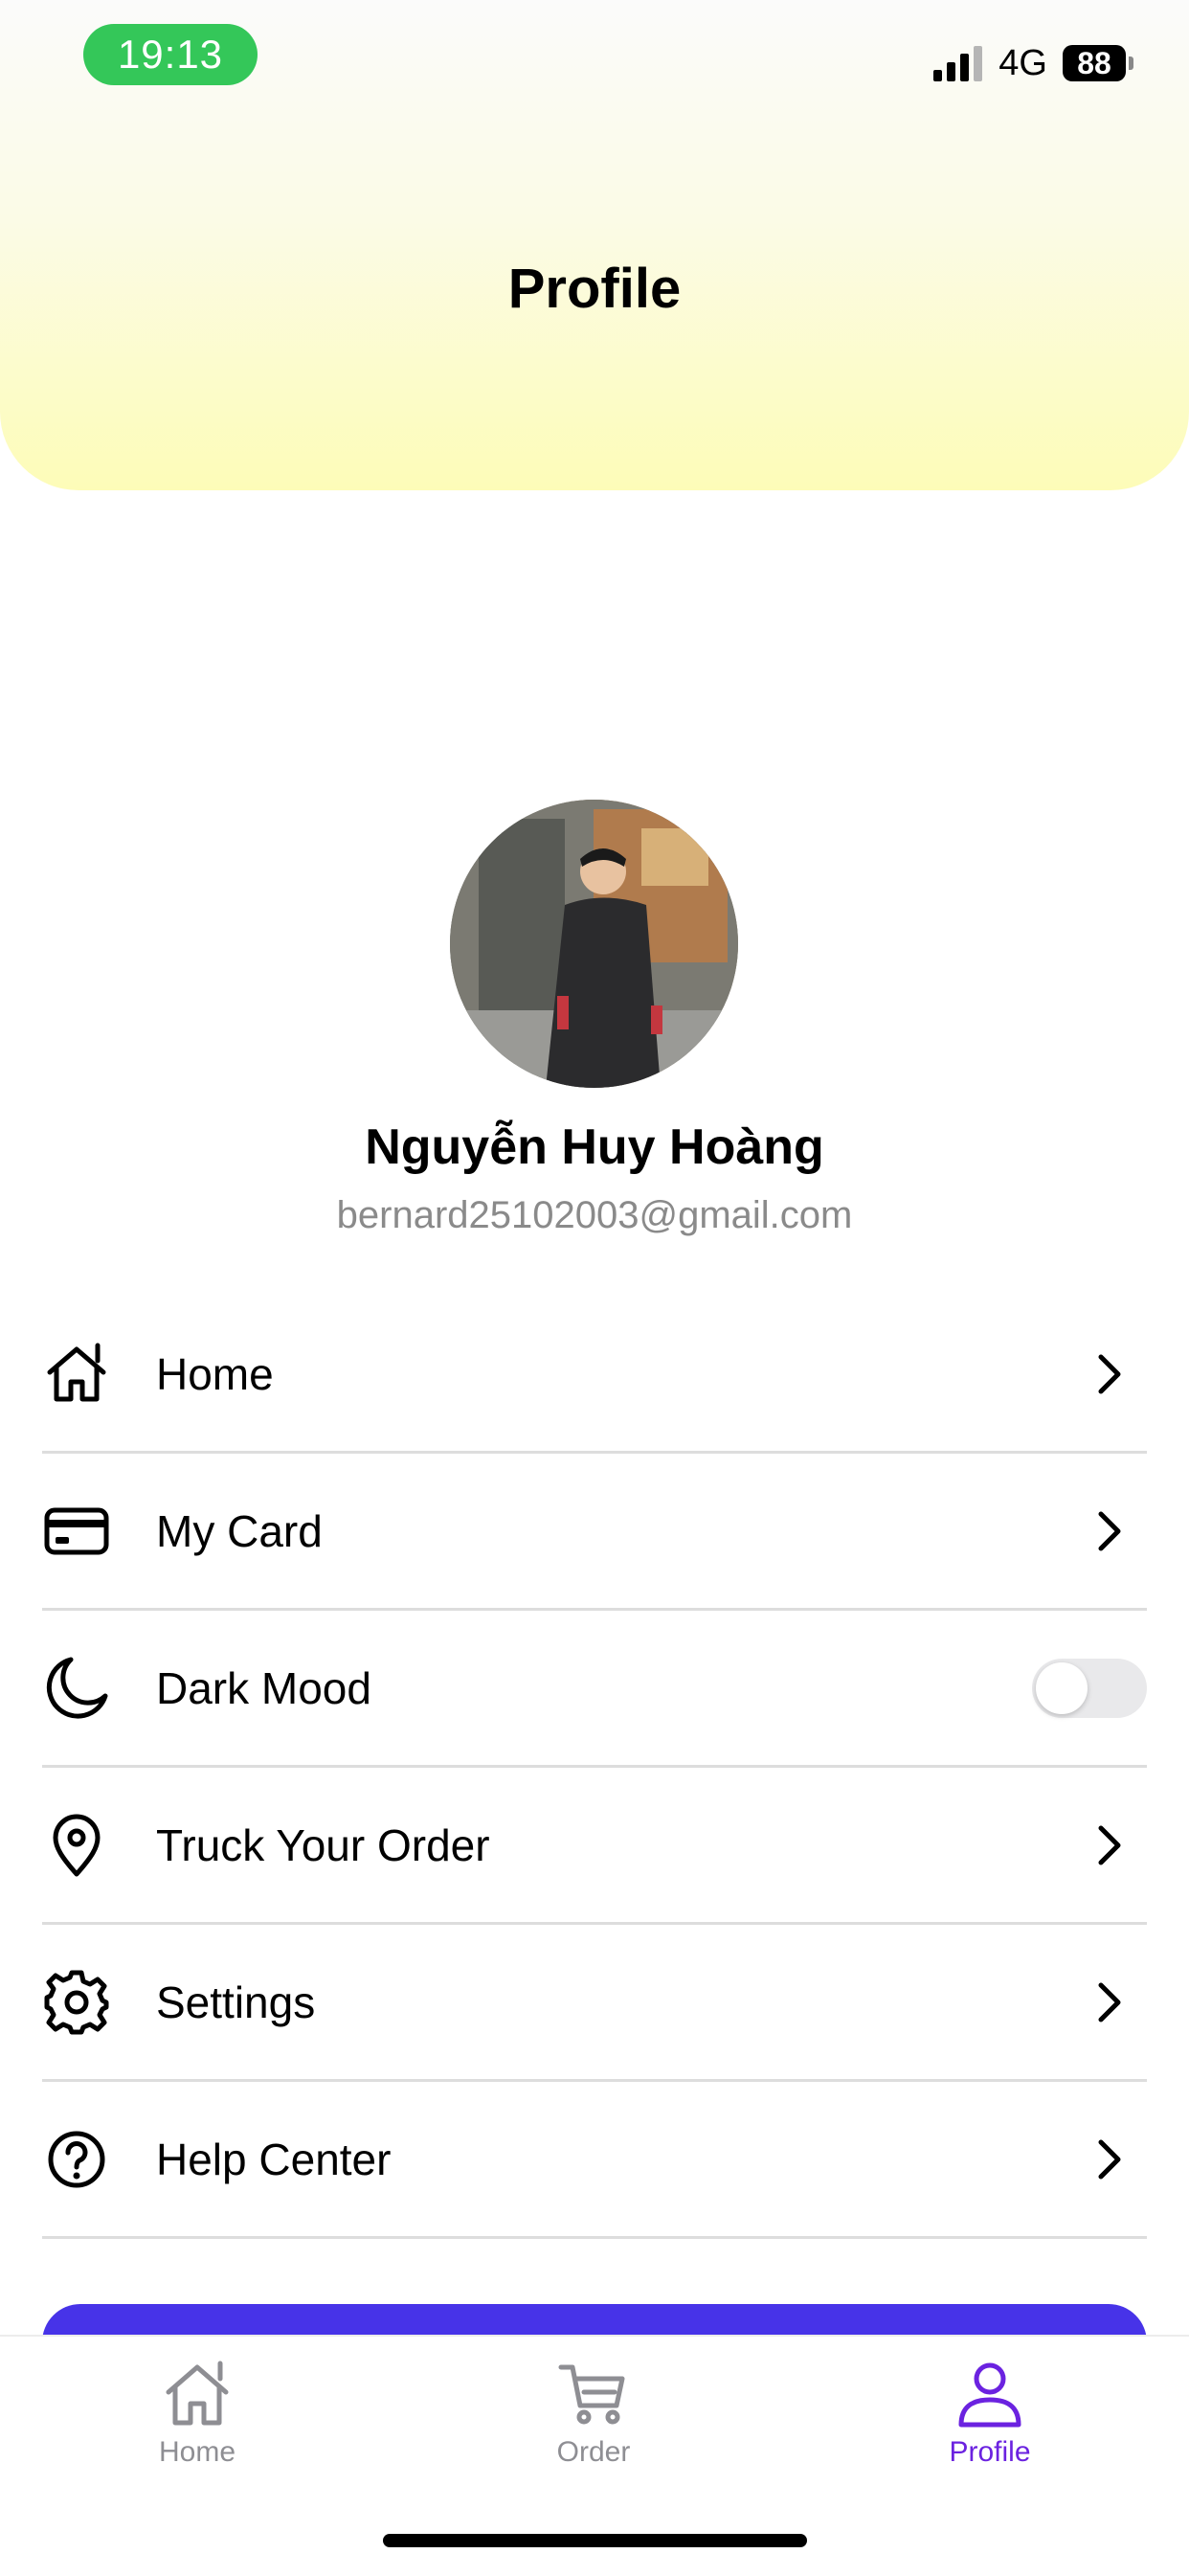  What do you see at coordinates (594, 2160) in the screenshot?
I see `menu-item-help-center: Help Center` at bounding box center [594, 2160].